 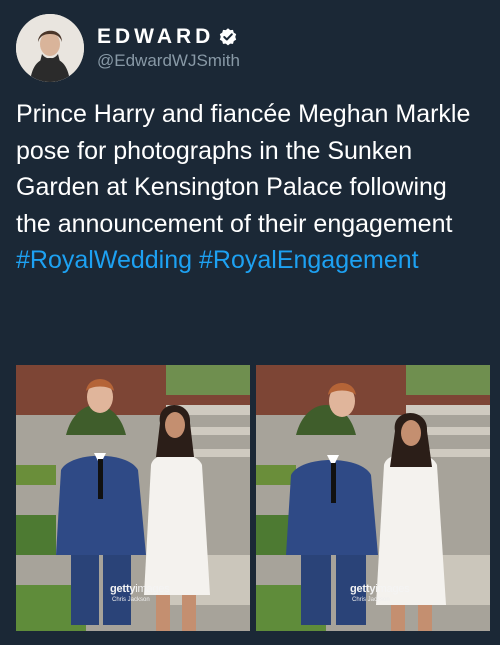 I want to click on profile-photo-icon, so click(x=50, y=48).